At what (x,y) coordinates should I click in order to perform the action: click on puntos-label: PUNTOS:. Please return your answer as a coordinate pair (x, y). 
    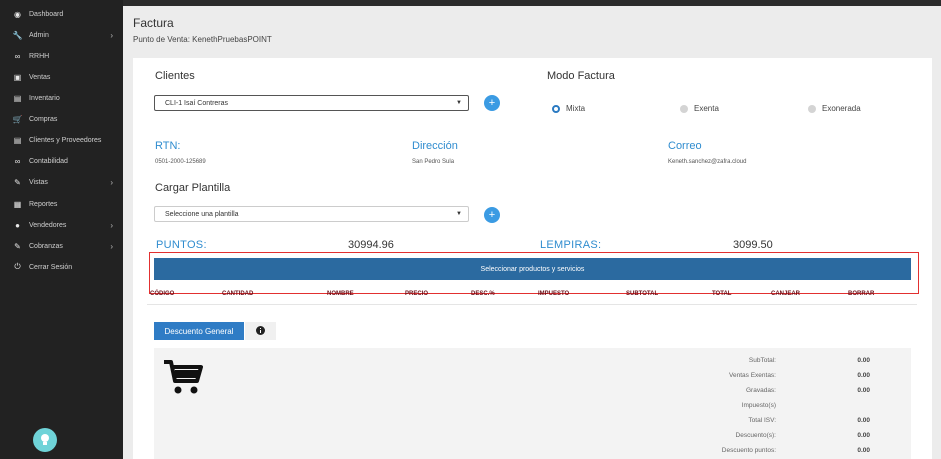
    Looking at the image, I should click on (181, 245).